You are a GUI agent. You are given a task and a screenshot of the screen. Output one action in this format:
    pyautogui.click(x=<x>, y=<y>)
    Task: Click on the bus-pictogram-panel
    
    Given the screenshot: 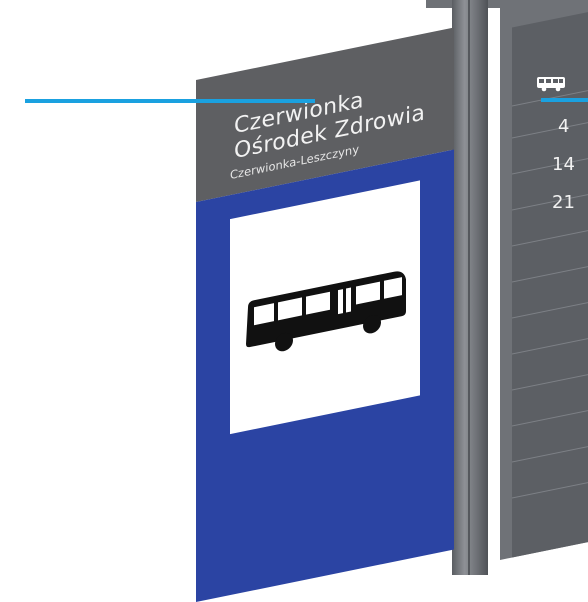 What is the action you would take?
    pyautogui.click(x=325, y=307)
    